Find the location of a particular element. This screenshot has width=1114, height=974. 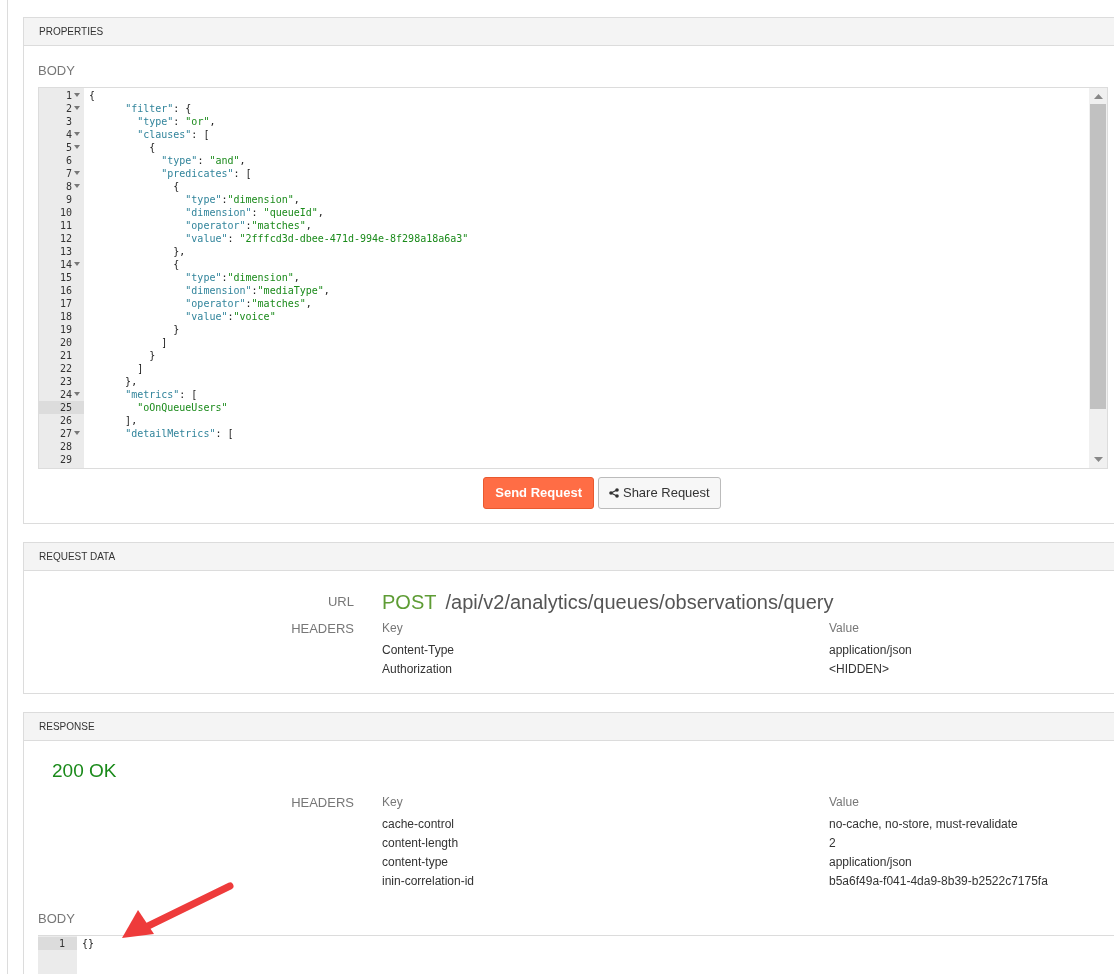

status-code: 200 OK is located at coordinates (84, 770).